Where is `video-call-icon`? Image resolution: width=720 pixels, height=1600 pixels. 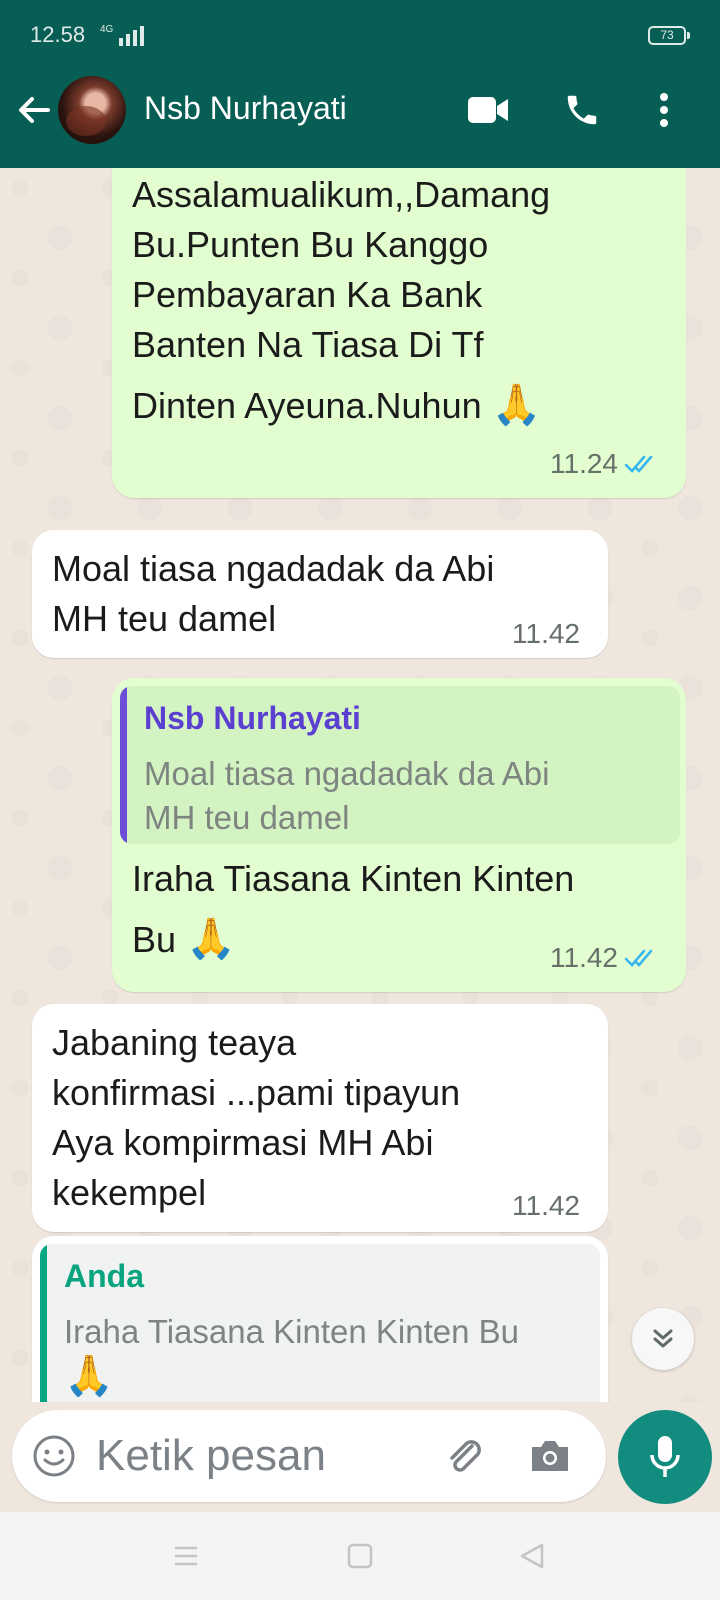 video-call-icon is located at coordinates (488, 110).